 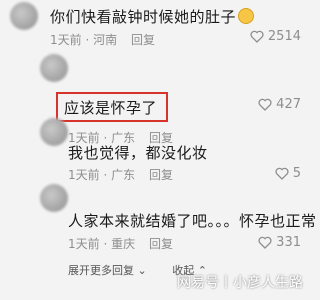 I want to click on comment-text-content: 你们快看敲钟时候她的肚子, so click(x=143, y=17).